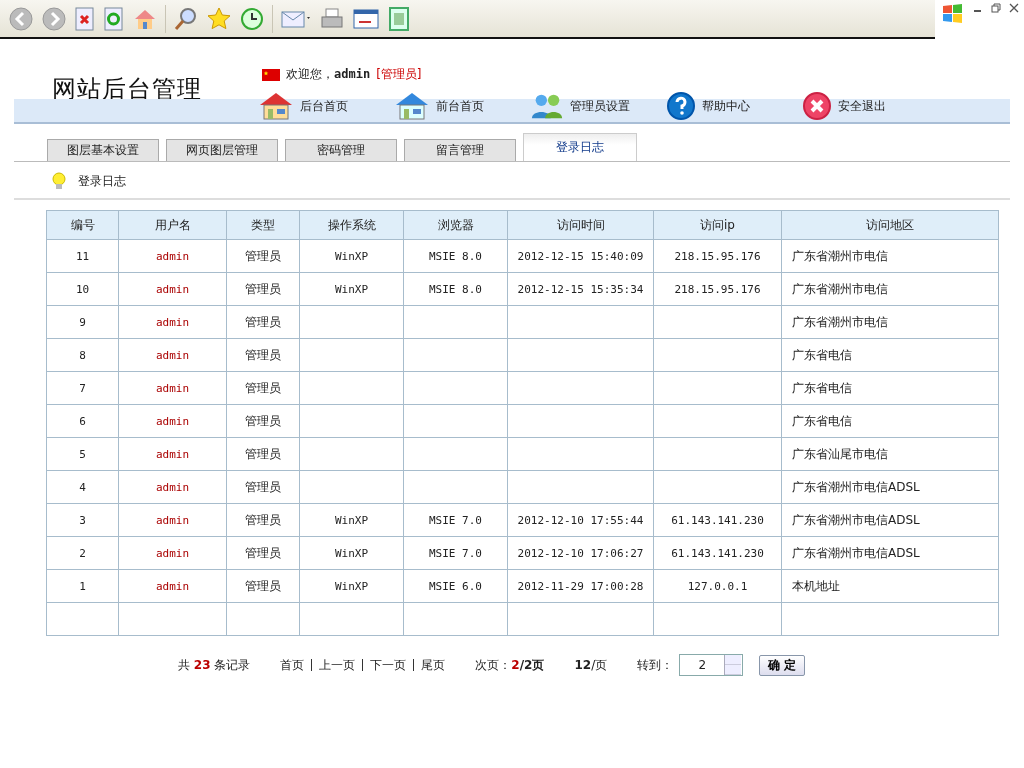  Describe the element at coordinates (21, 18) in the screenshot. I see `back-icon` at that location.